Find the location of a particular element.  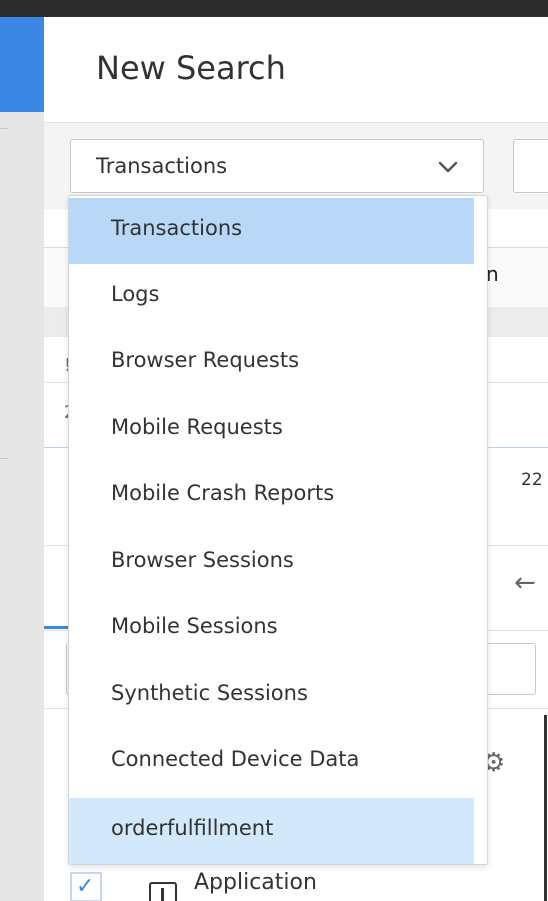

option-label: Mobile Crash Reports is located at coordinates (223, 493).